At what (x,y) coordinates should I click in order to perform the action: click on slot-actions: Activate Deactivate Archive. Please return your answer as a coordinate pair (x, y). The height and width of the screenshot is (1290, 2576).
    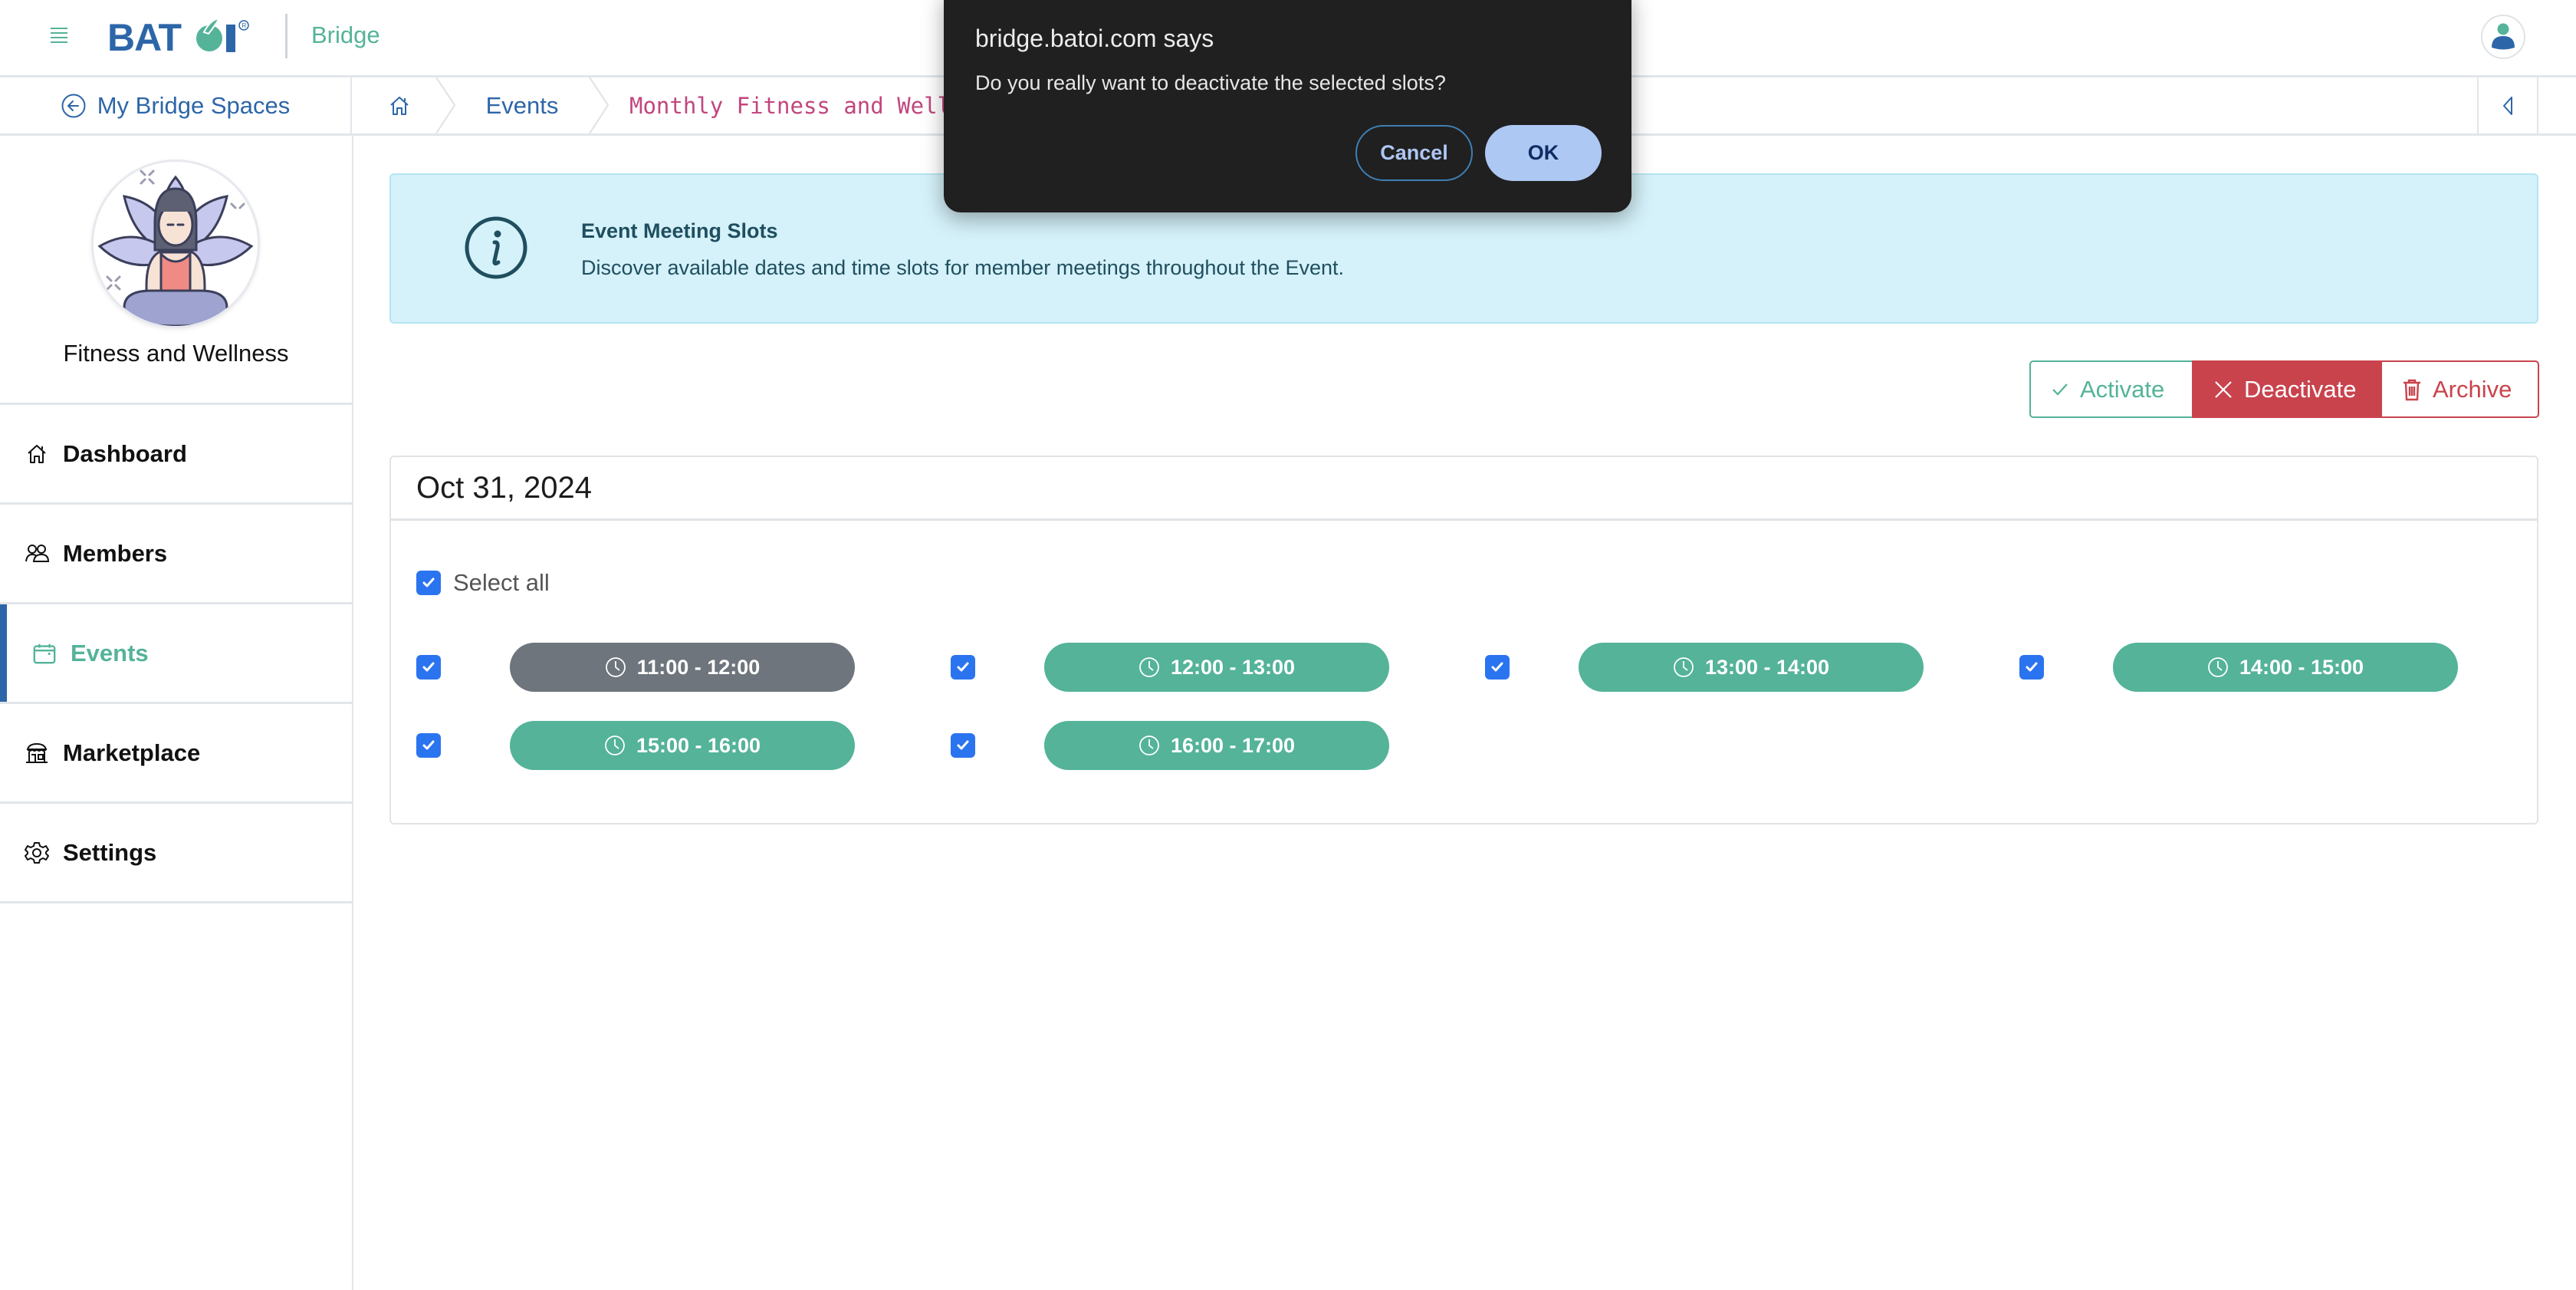
    Looking at the image, I should click on (2284, 389).